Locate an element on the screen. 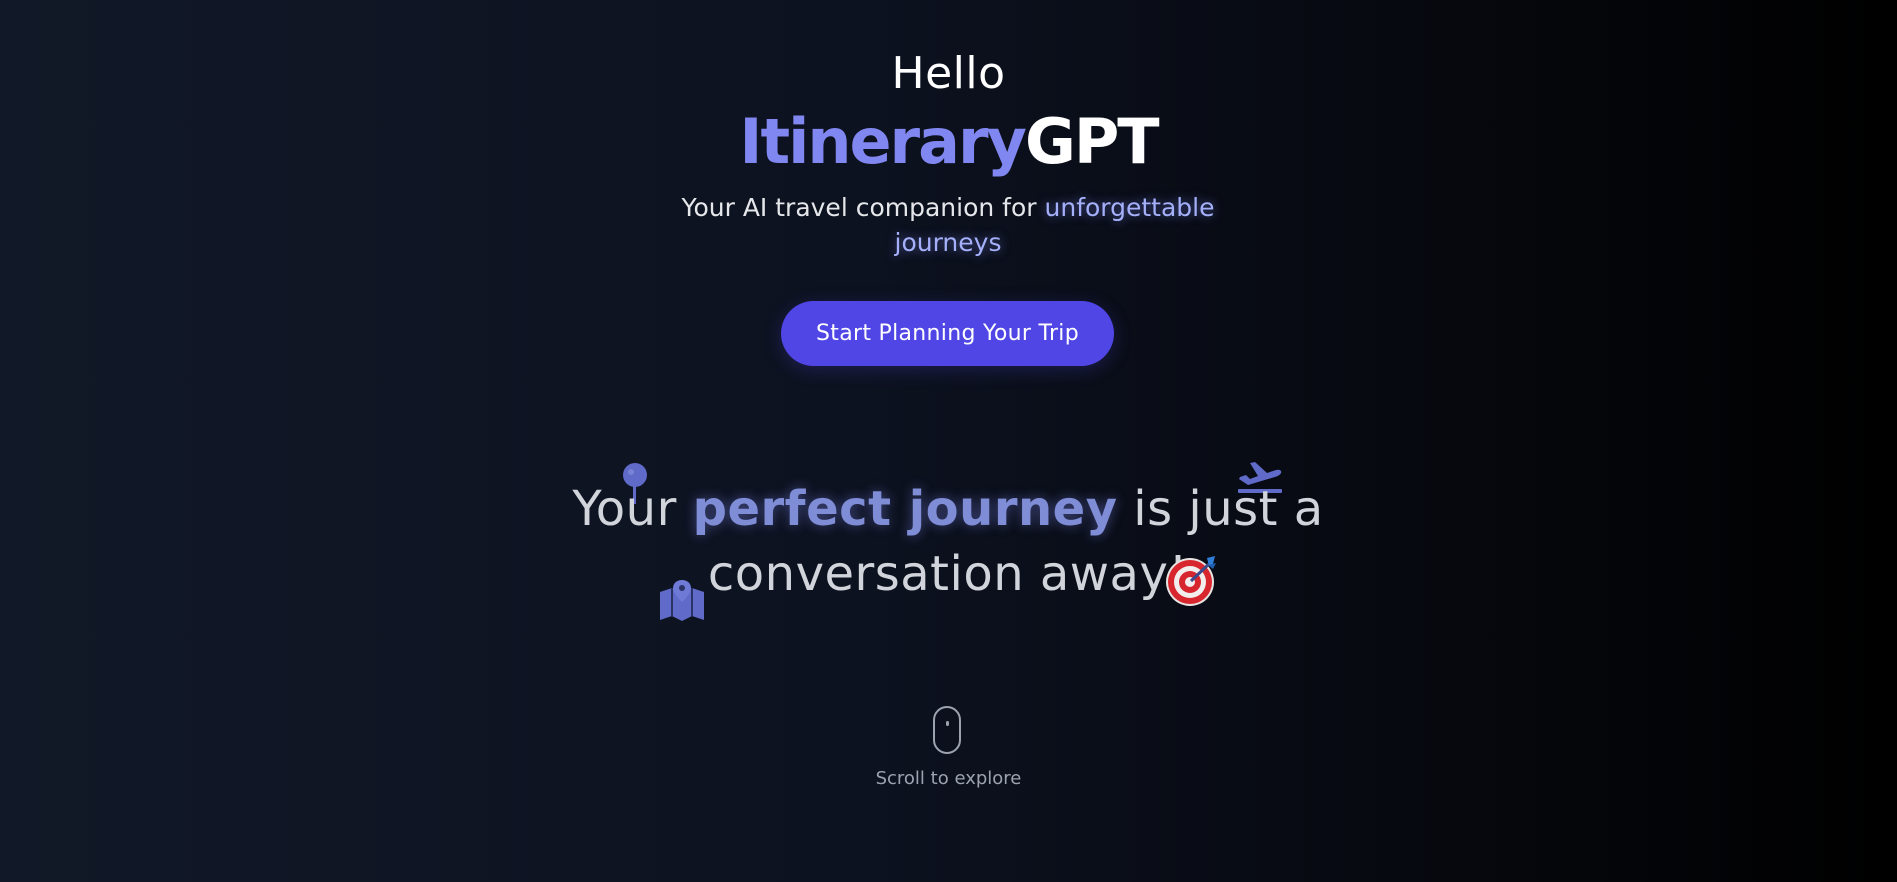 The height and width of the screenshot is (882, 1897). brand-title: ItineraryGPT is located at coordinates (948, 142).